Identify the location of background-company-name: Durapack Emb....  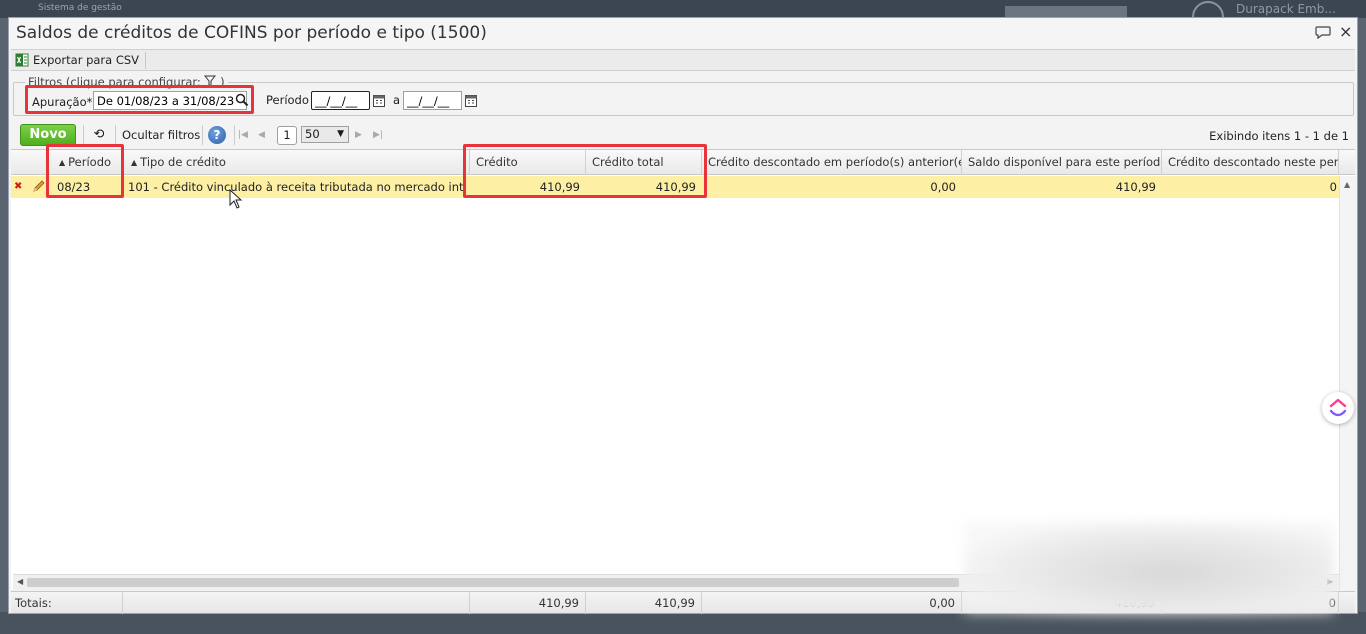
(1286, 9).